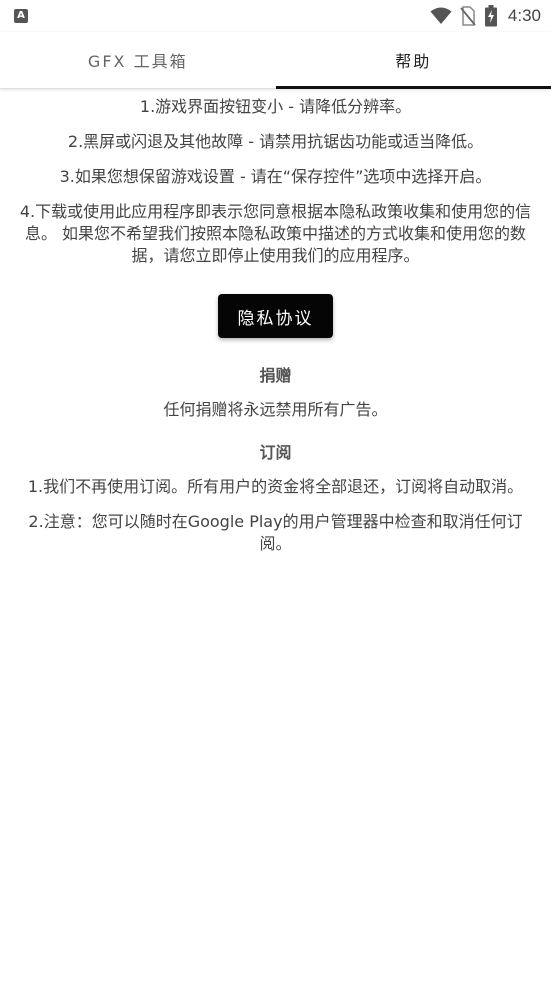 This screenshot has width=551, height=981. I want to click on tab-help: 帮助, so click(413, 60).